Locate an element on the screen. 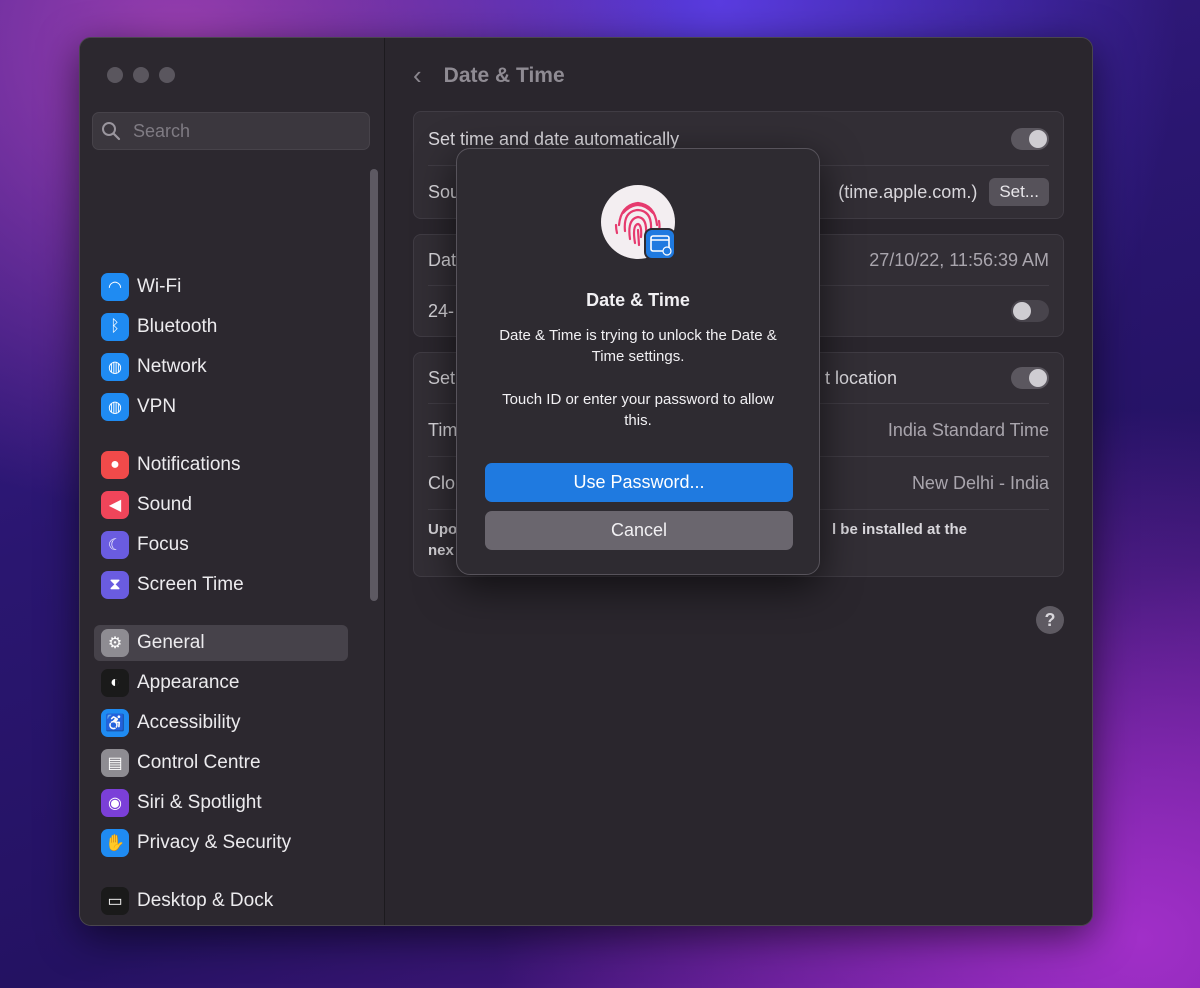 The image size is (1200, 988). window-controls is located at coordinates (141, 75).